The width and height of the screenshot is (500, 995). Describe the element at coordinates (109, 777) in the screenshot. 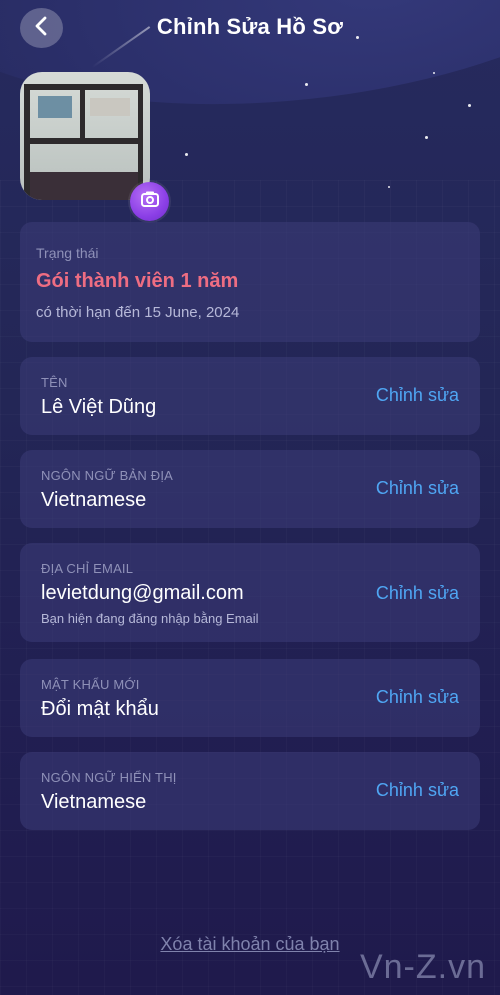

I see `field-label: NGÔN NGỮ HIỂN THỊ` at that location.